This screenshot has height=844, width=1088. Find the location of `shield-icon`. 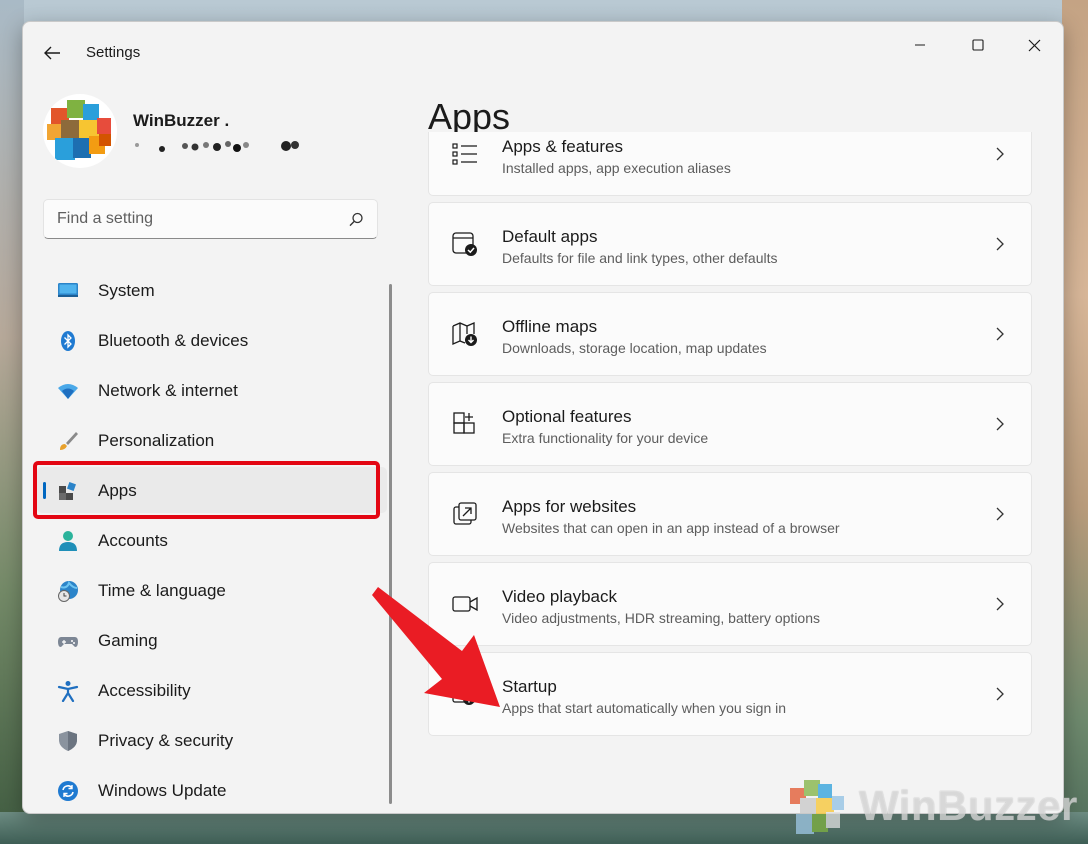

shield-icon is located at coordinates (68, 741).